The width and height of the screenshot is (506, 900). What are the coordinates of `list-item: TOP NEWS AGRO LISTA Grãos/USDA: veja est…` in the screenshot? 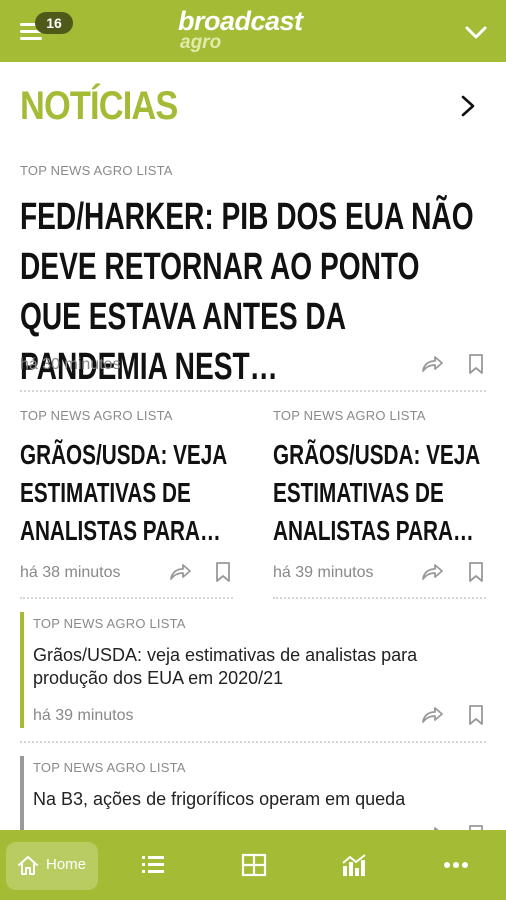 It's located at (253, 671).